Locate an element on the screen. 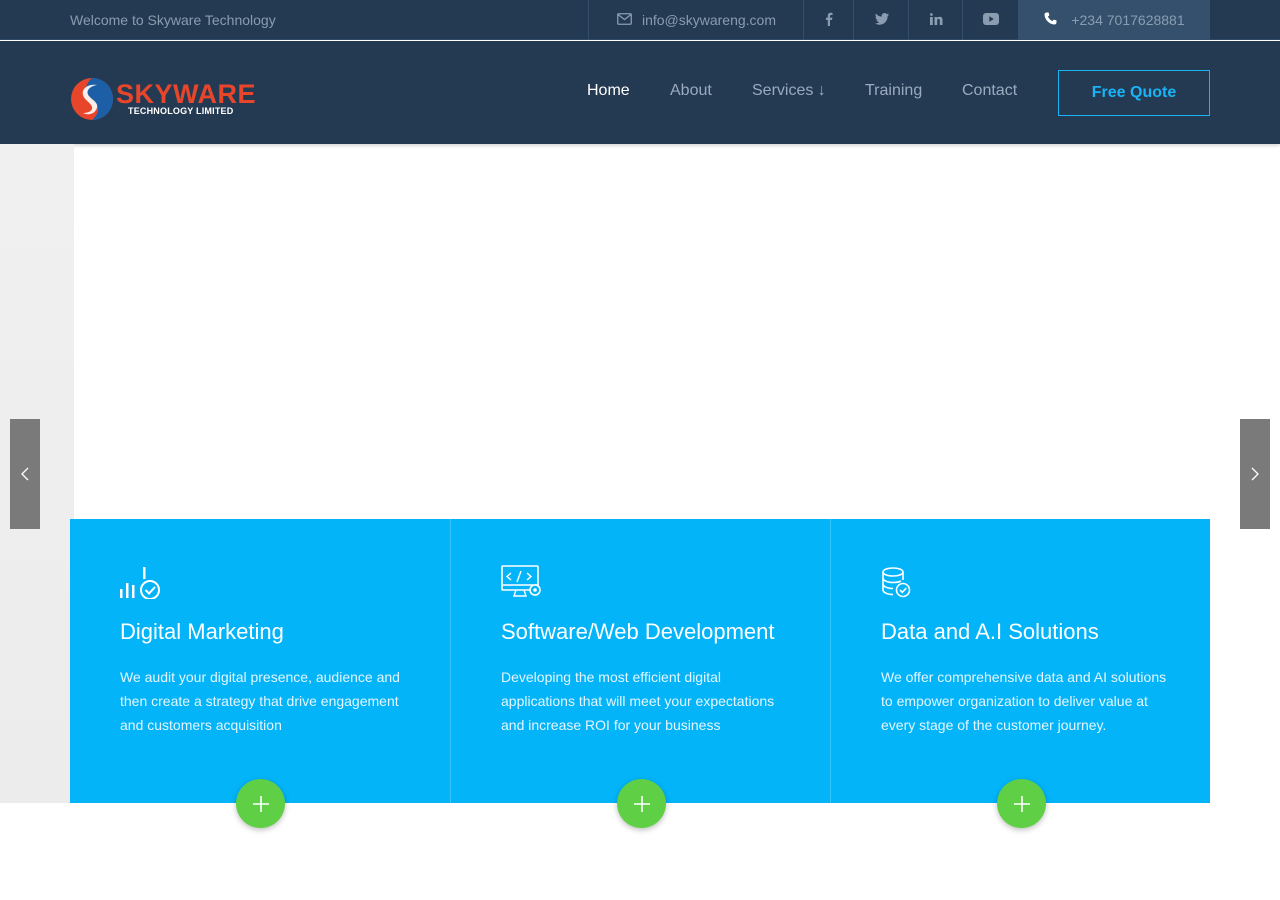  slider-next-button is located at coordinates (1255, 474).